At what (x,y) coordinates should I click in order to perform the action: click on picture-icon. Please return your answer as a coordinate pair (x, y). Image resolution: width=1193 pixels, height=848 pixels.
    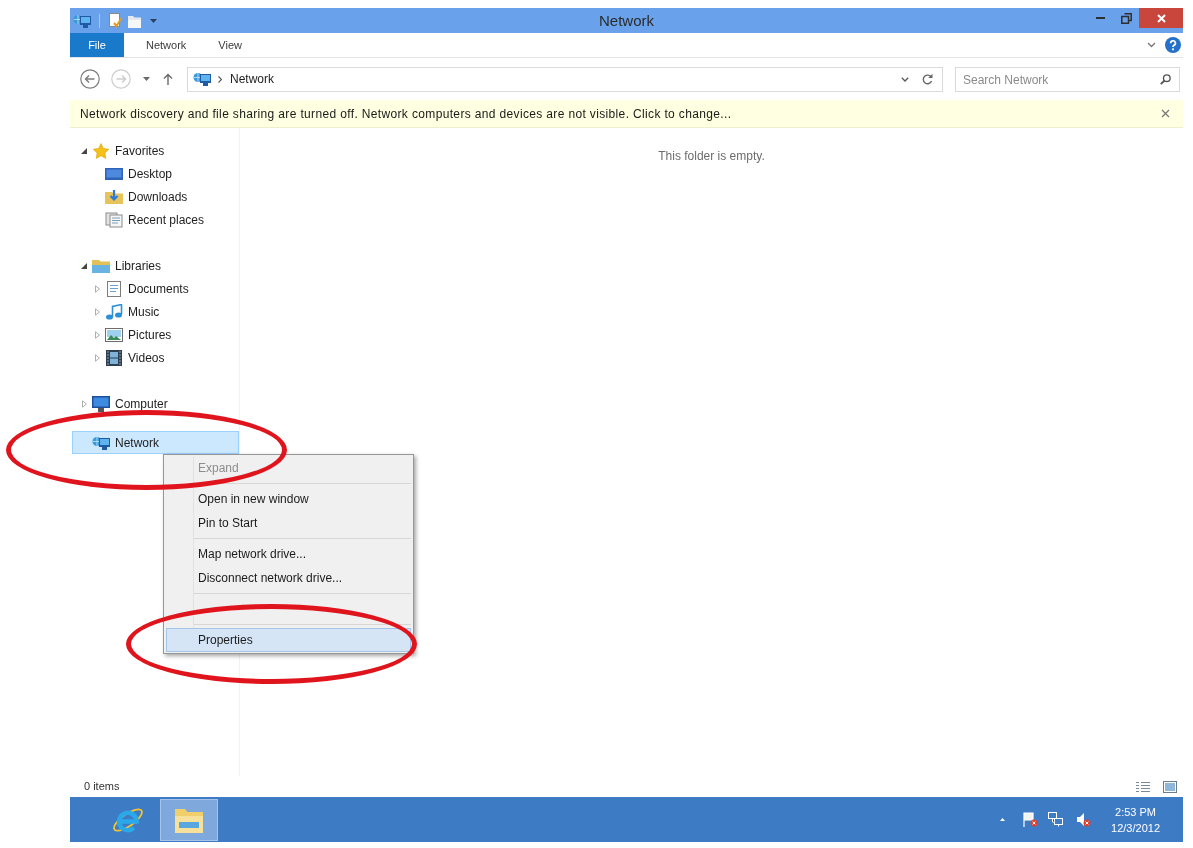
    Looking at the image, I should click on (114, 334).